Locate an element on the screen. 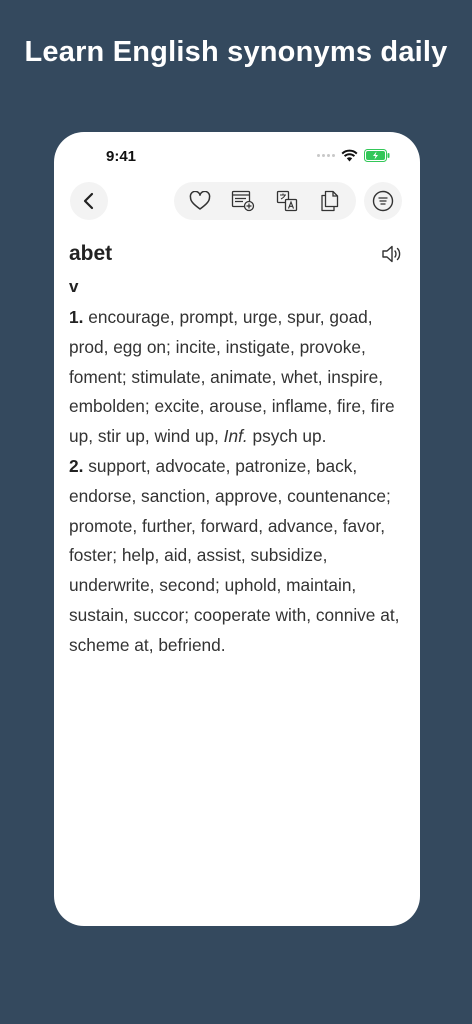 This screenshot has width=472, height=1024. menu-button is located at coordinates (383, 201).